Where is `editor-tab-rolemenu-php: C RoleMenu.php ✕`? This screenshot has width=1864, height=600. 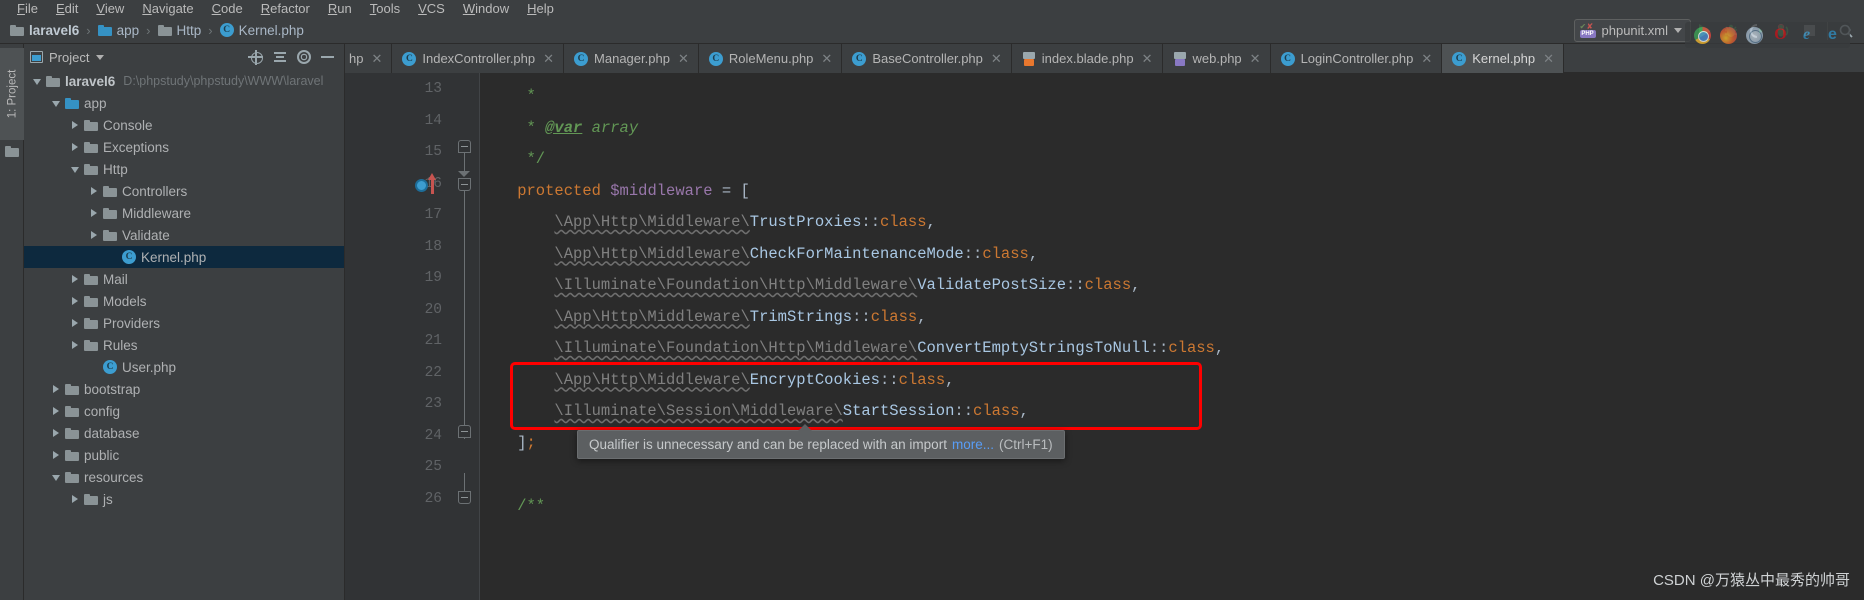 editor-tab-rolemenu-php: C RoleMenu.php ✕ is located at coordinates (770, 58).